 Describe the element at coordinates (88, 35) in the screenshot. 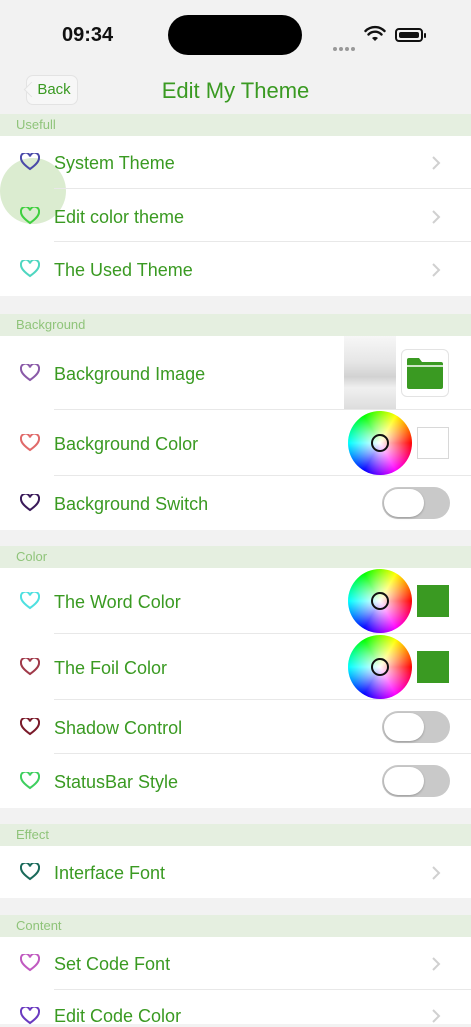

I see `status-time: 09:34` at that location.